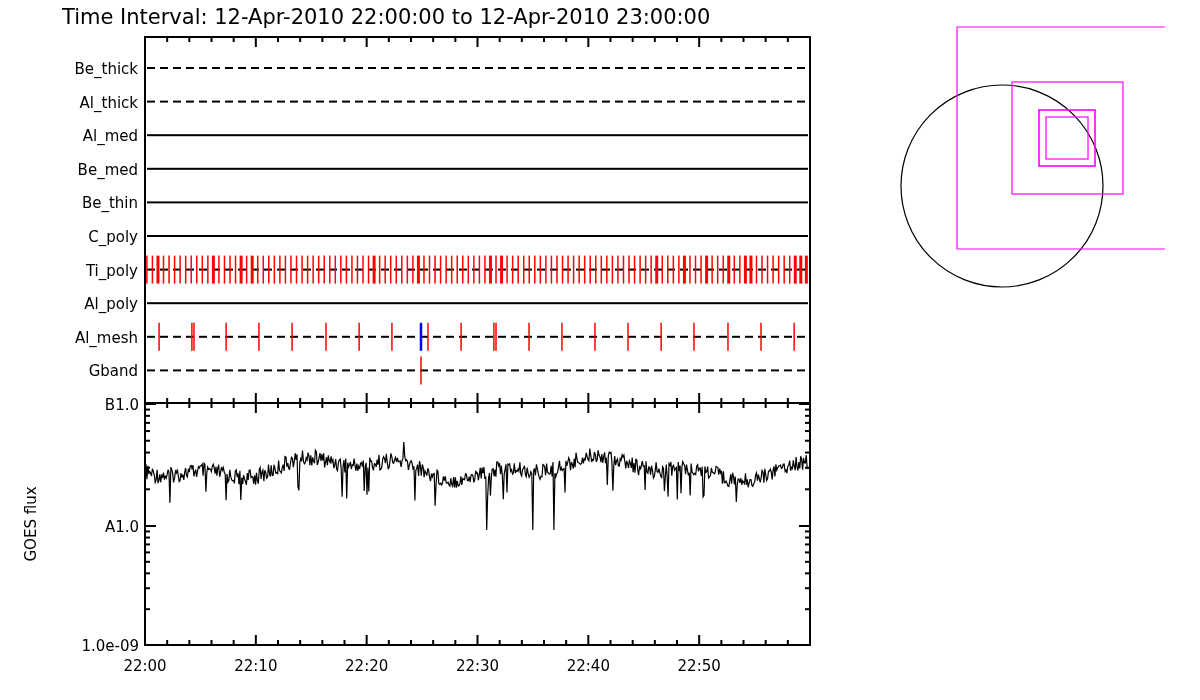 The height and width of the screenshot is (700, 1200). I want to click on axis-label: 1.0e-09, so click(110, 646).